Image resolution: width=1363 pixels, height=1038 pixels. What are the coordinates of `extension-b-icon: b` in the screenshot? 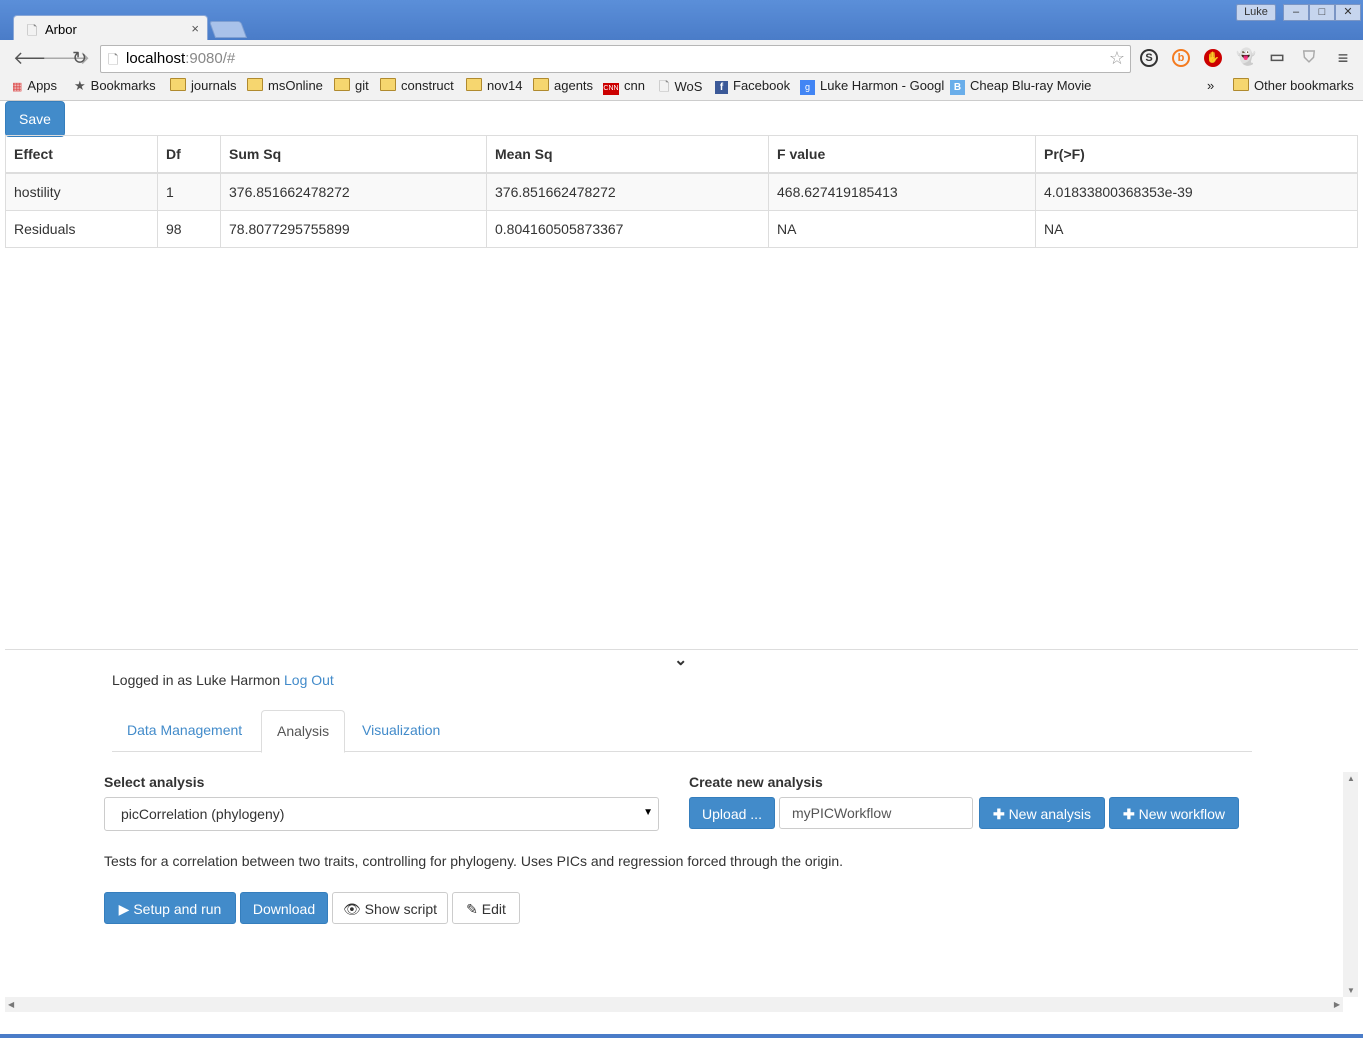 It's located at (1181, 58).